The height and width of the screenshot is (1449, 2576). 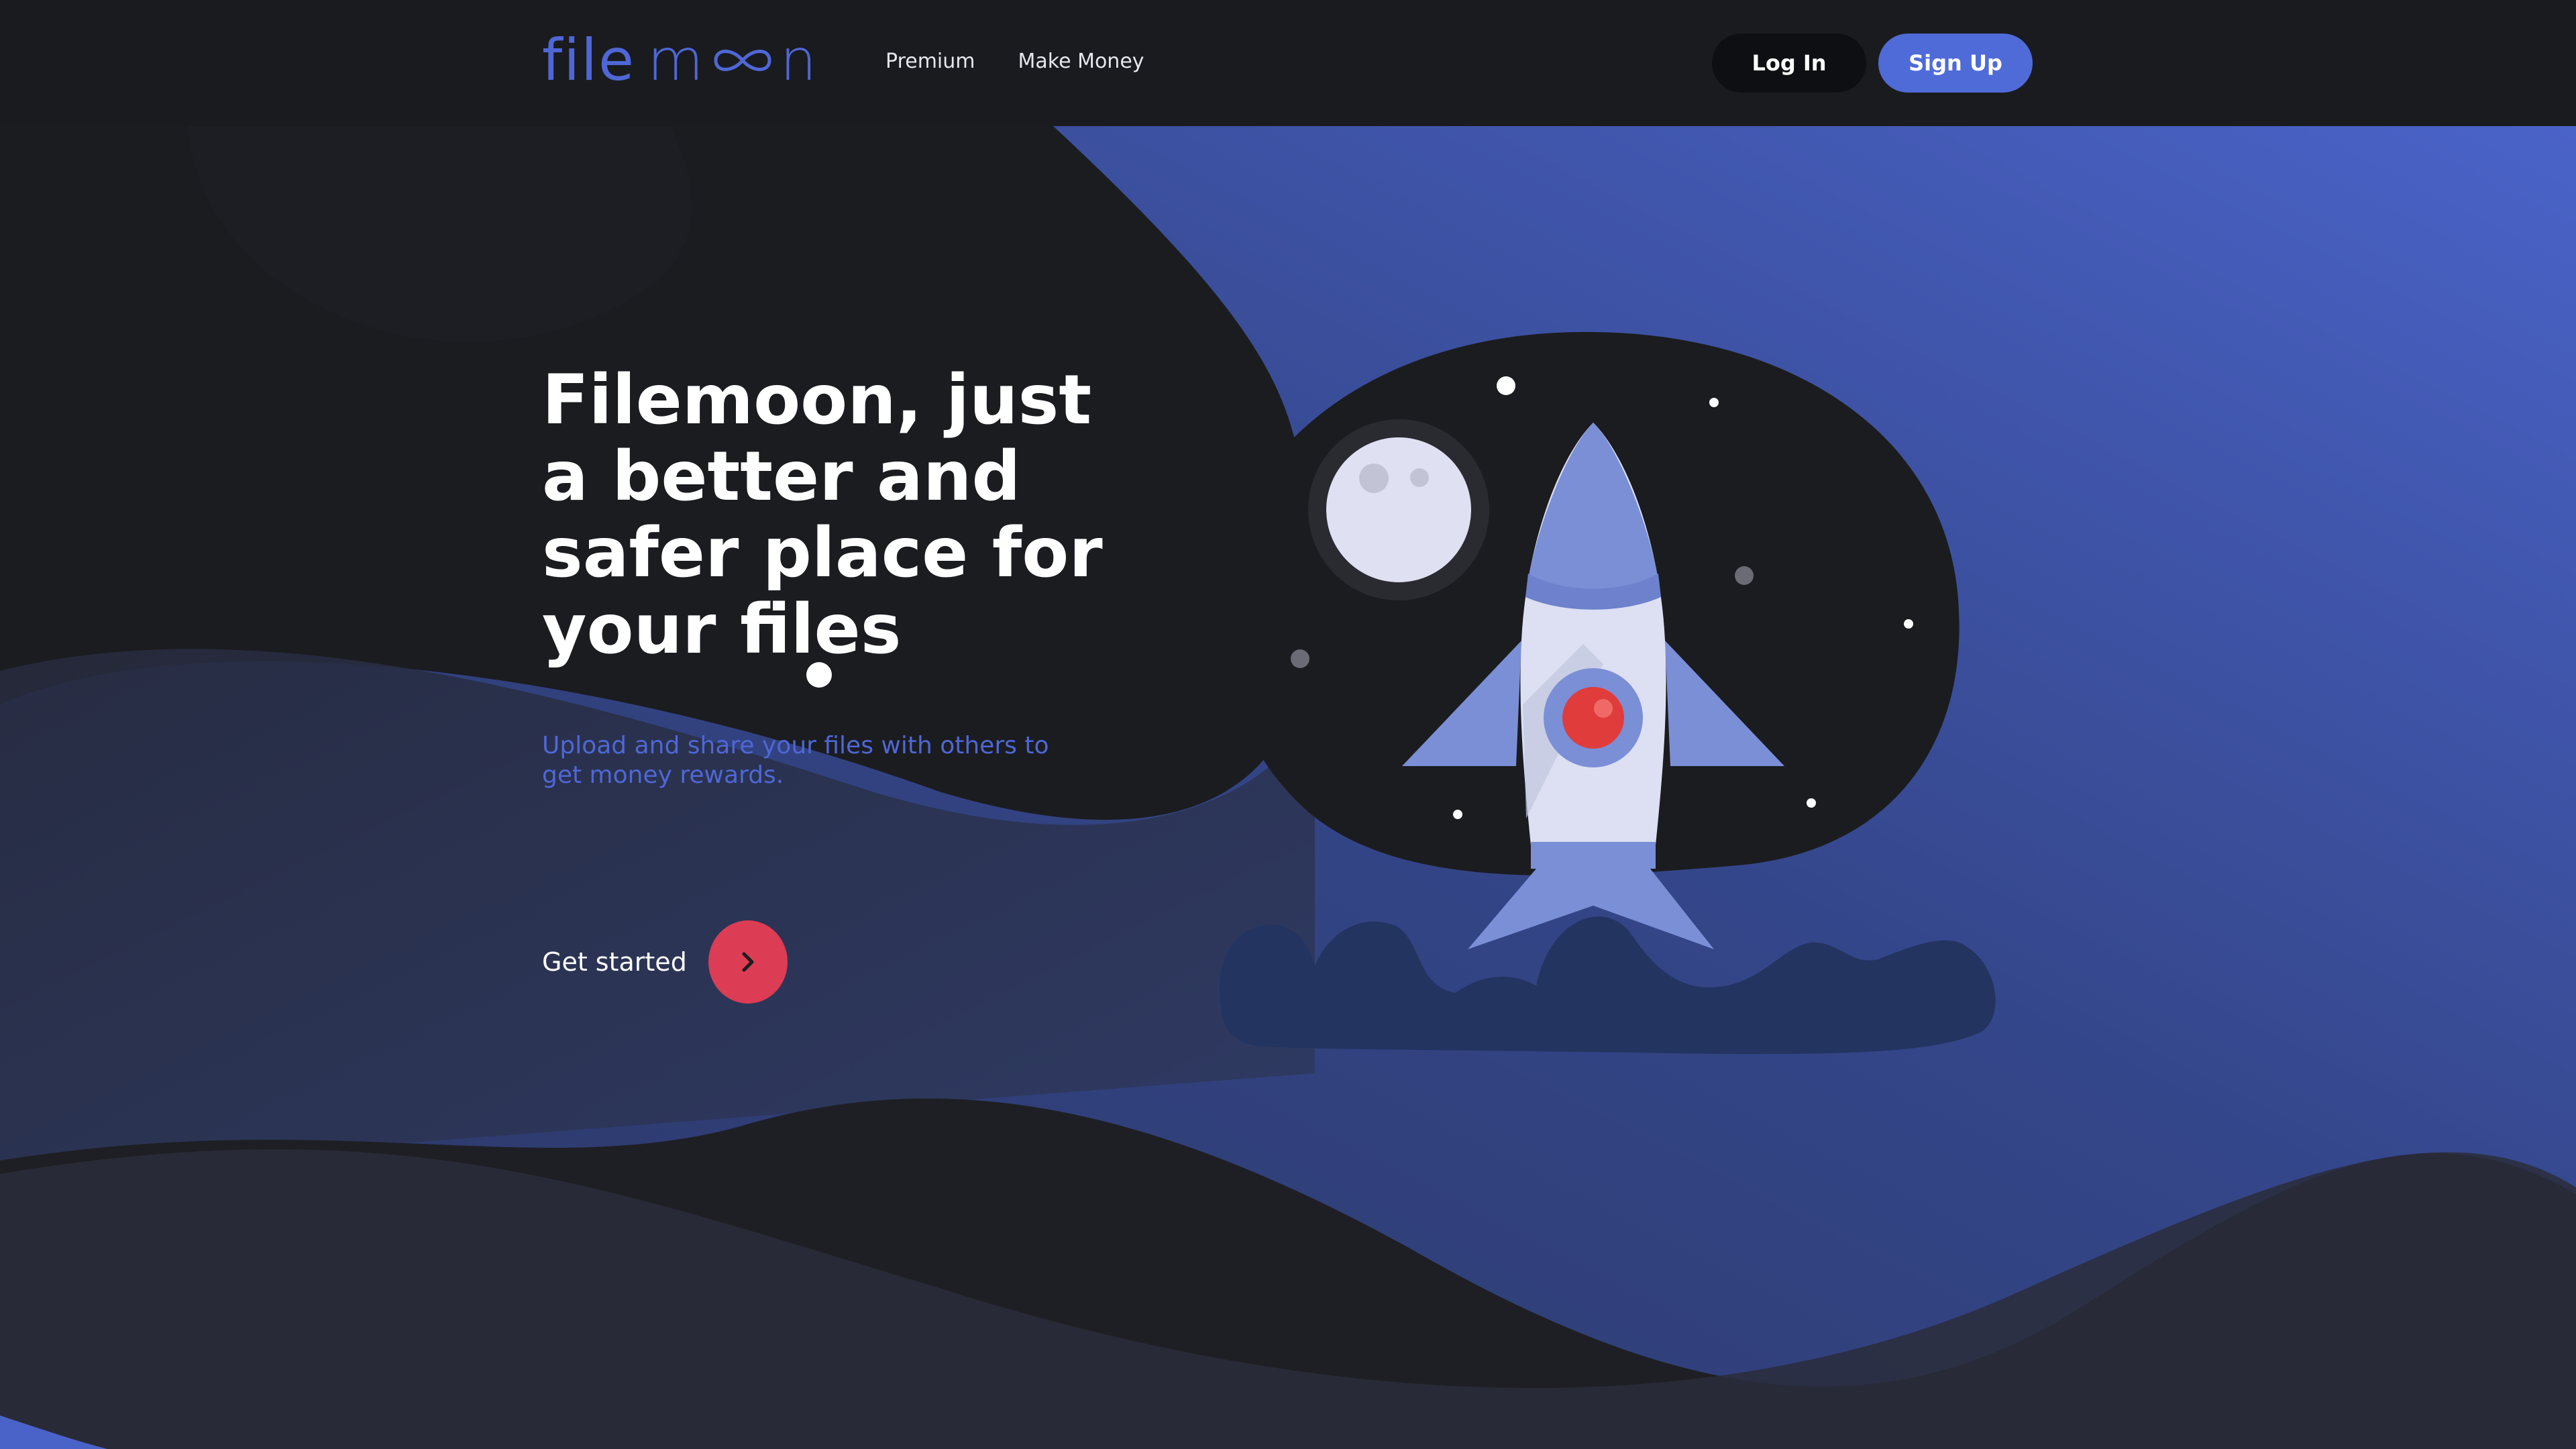 I want to click on get-started-label: Get started, so click(x=614, y=962).